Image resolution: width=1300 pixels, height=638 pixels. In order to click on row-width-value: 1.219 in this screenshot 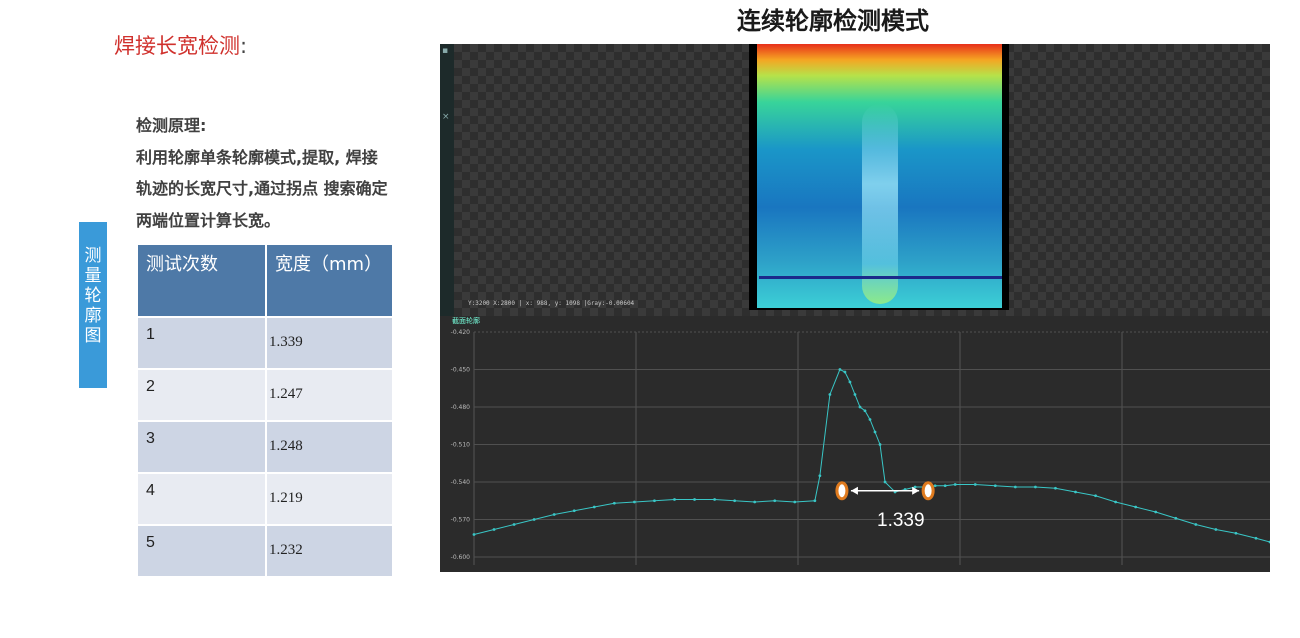, I will do `click(329, 499)`.